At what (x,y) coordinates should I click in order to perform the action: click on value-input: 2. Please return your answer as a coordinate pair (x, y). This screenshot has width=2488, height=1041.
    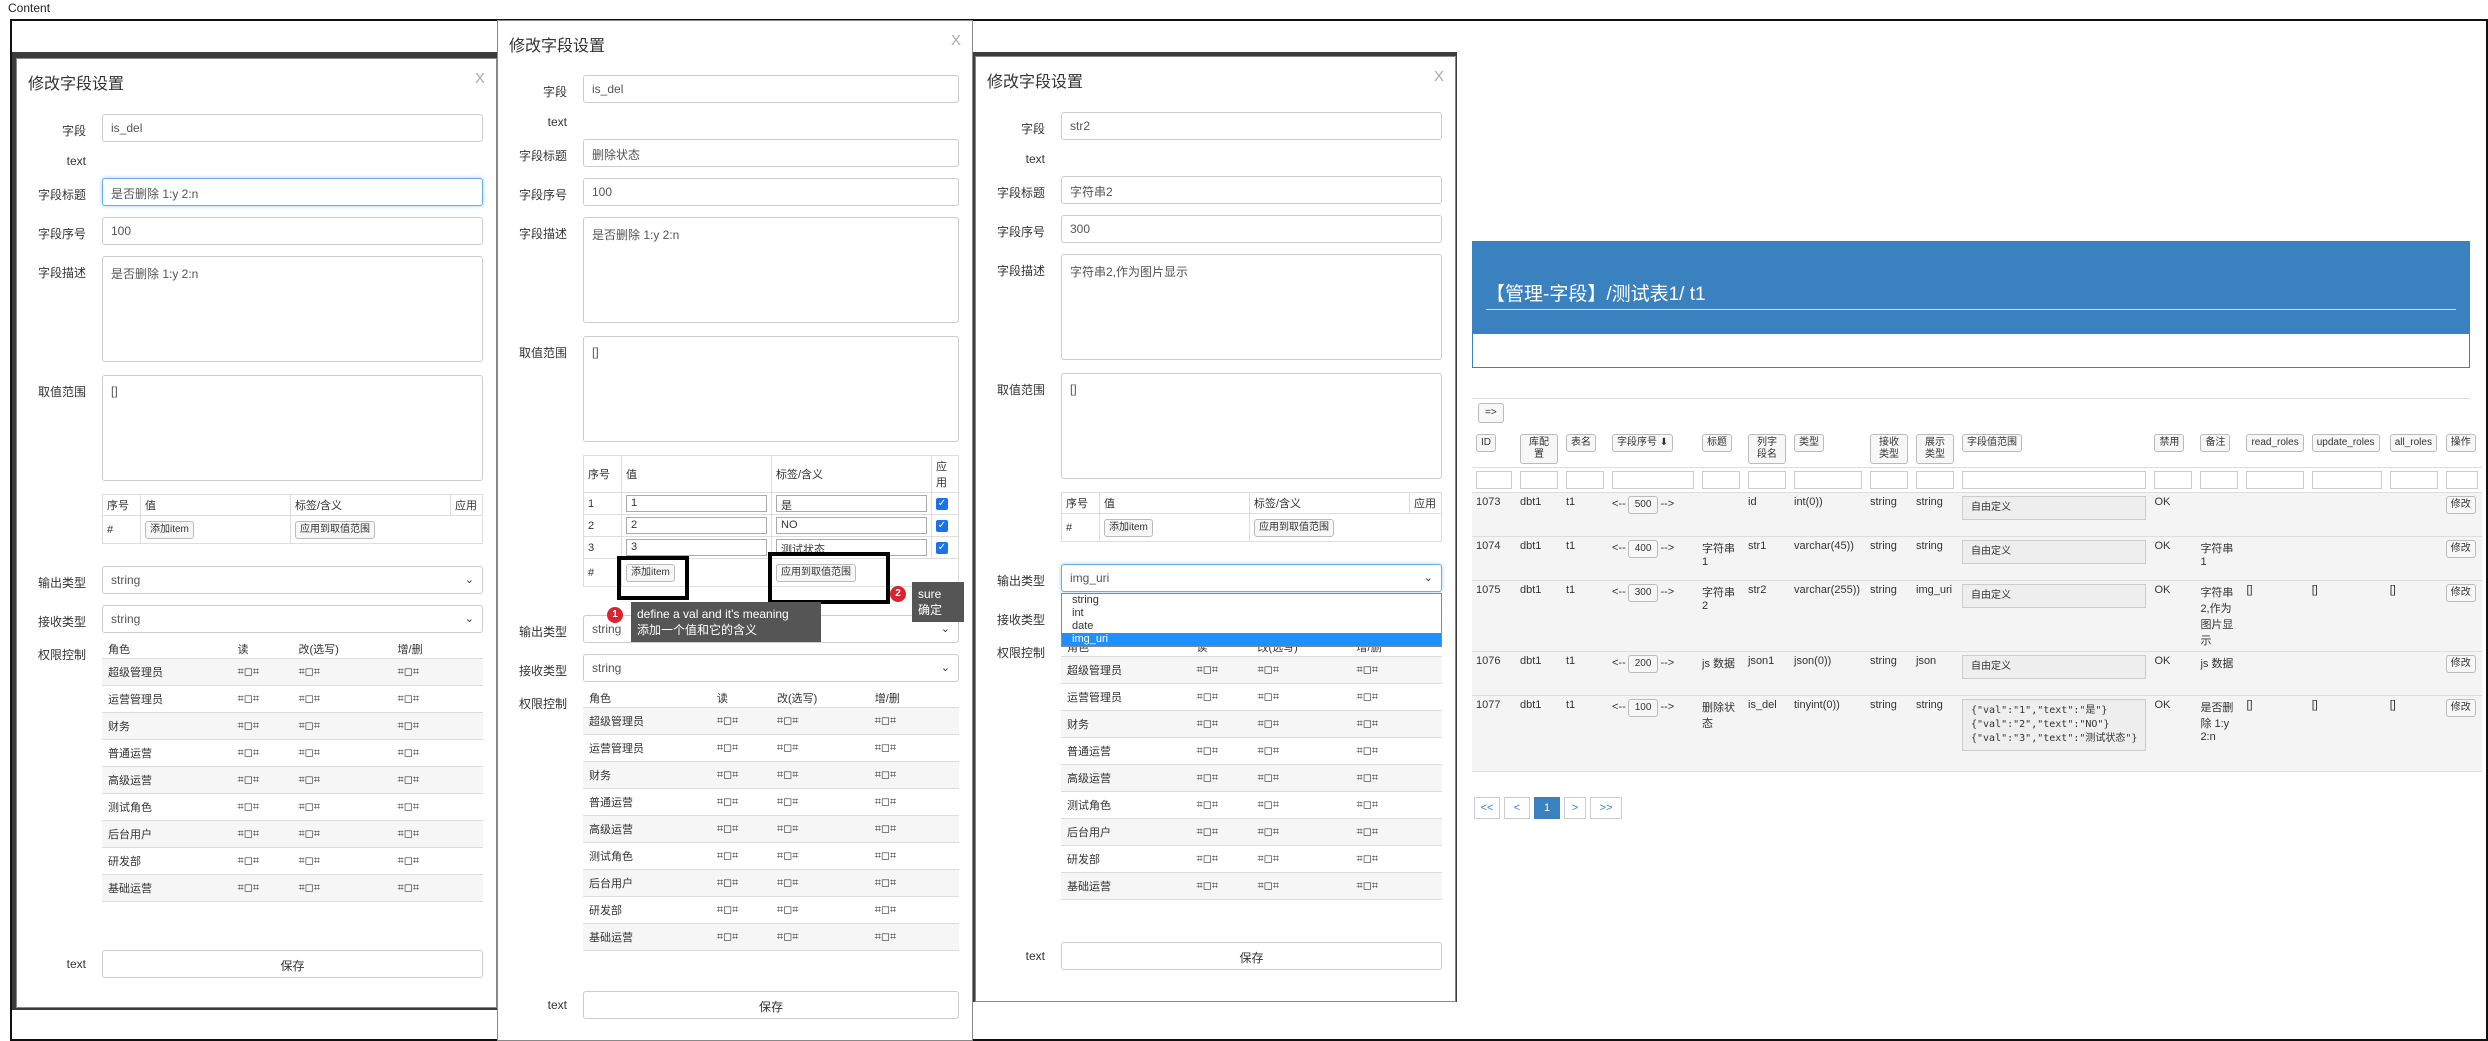
    Looking at the image, I should click on (696, 525).